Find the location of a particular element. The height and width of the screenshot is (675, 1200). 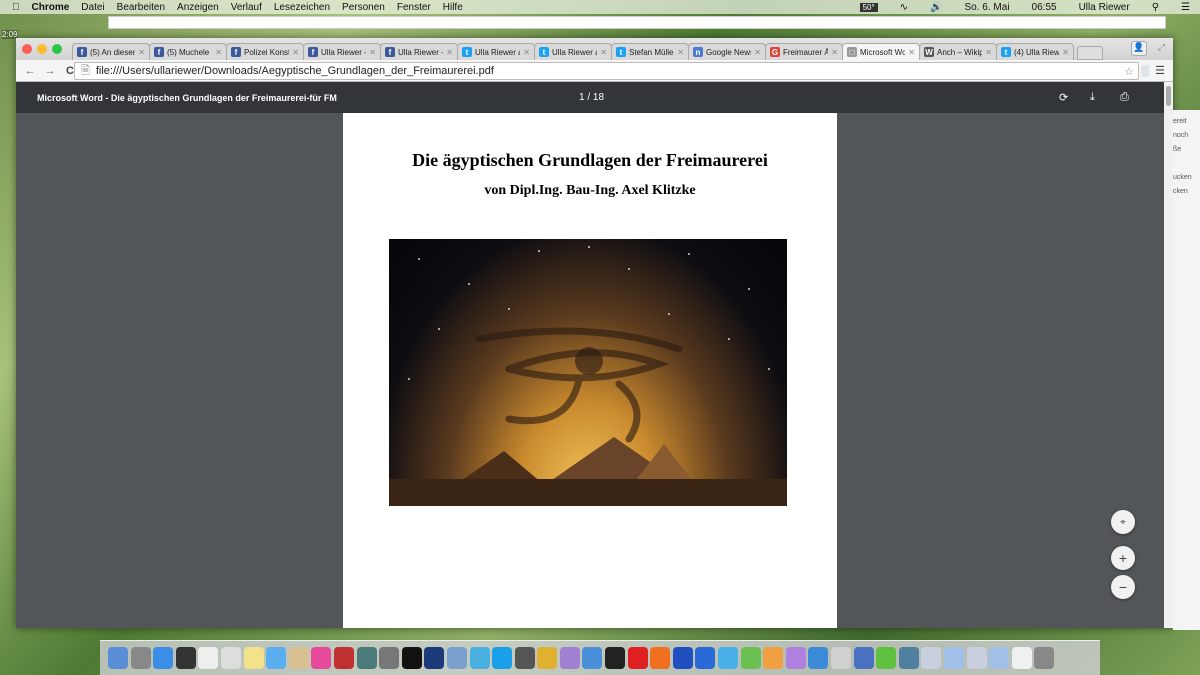

menu-hilfe: Hilfe is located at coordinates (453, 7).